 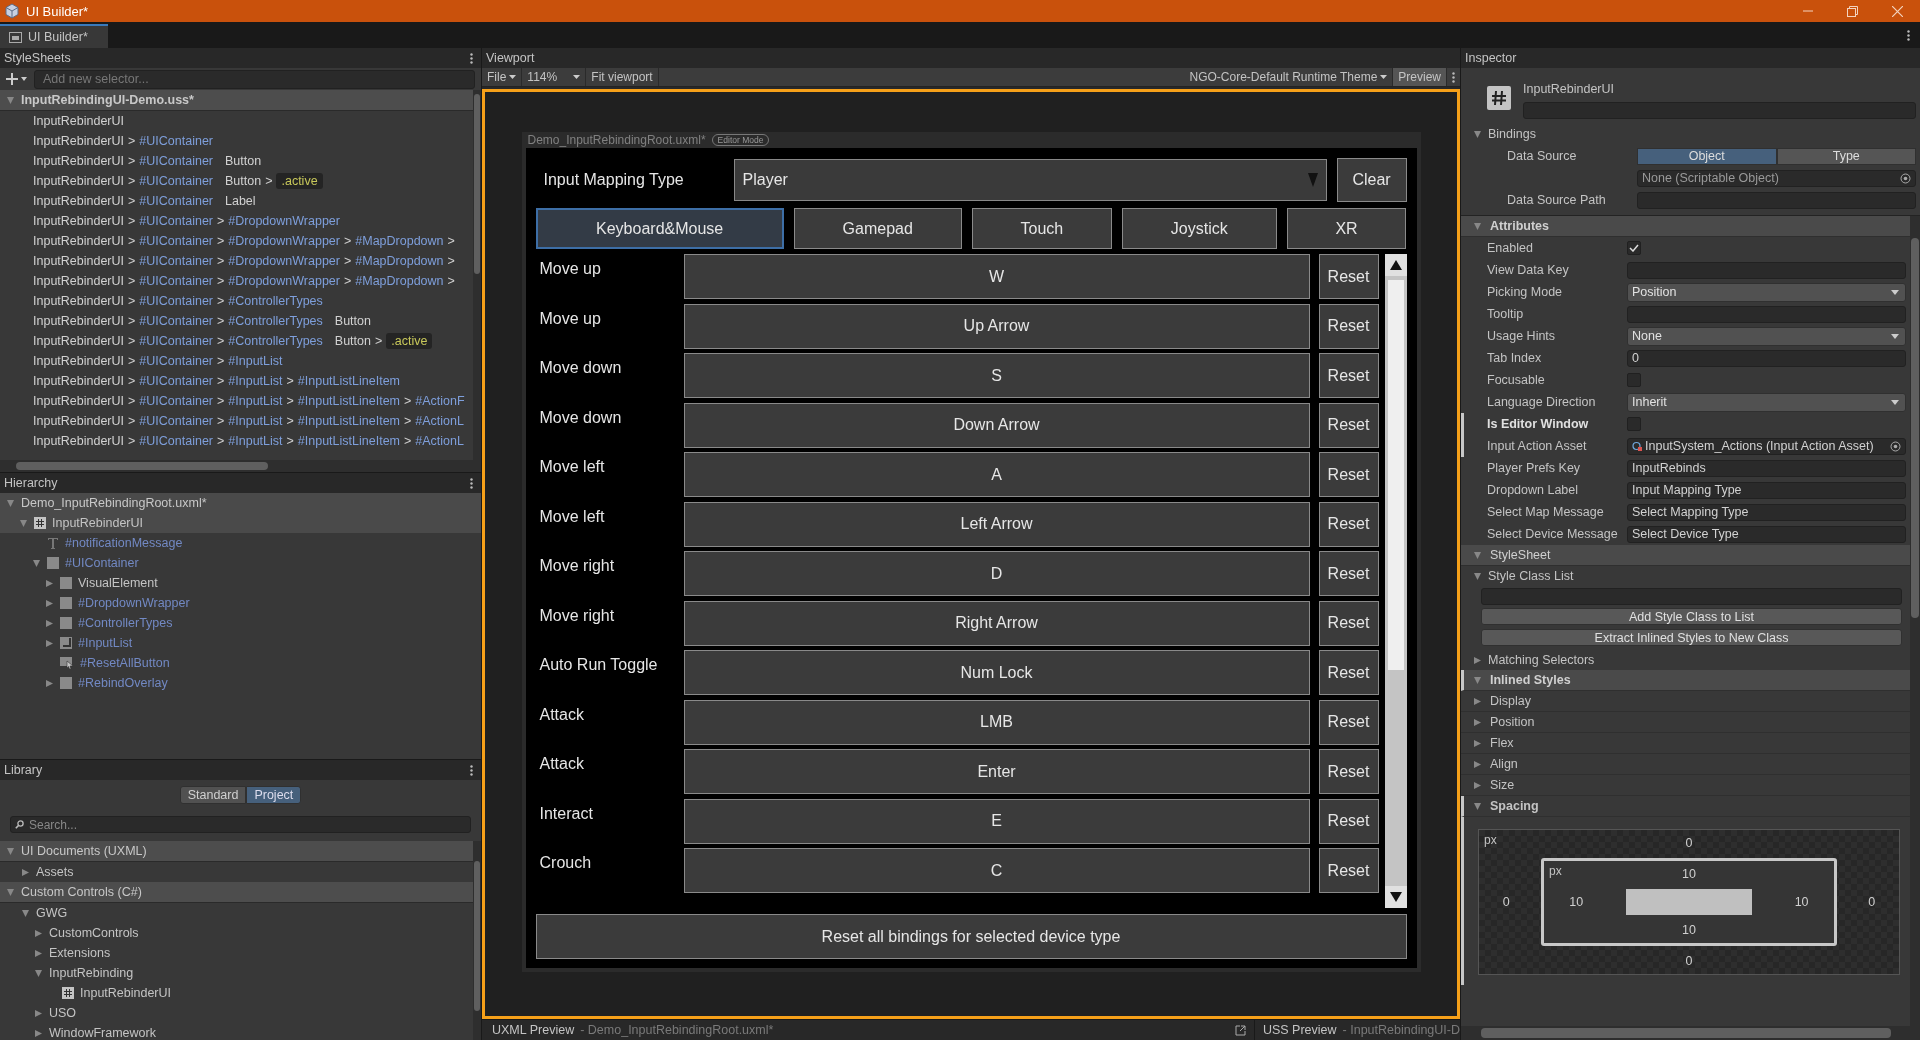 What do you see at coordinates (1766, 358) in the screenshot?
I see `text-field: 0` at bounding box center [1766, 358].